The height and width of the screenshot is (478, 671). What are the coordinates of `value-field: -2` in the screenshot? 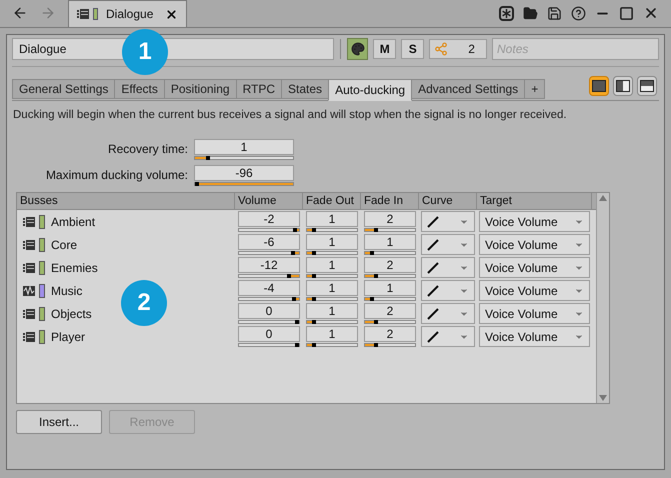 It's located at (269, 219).